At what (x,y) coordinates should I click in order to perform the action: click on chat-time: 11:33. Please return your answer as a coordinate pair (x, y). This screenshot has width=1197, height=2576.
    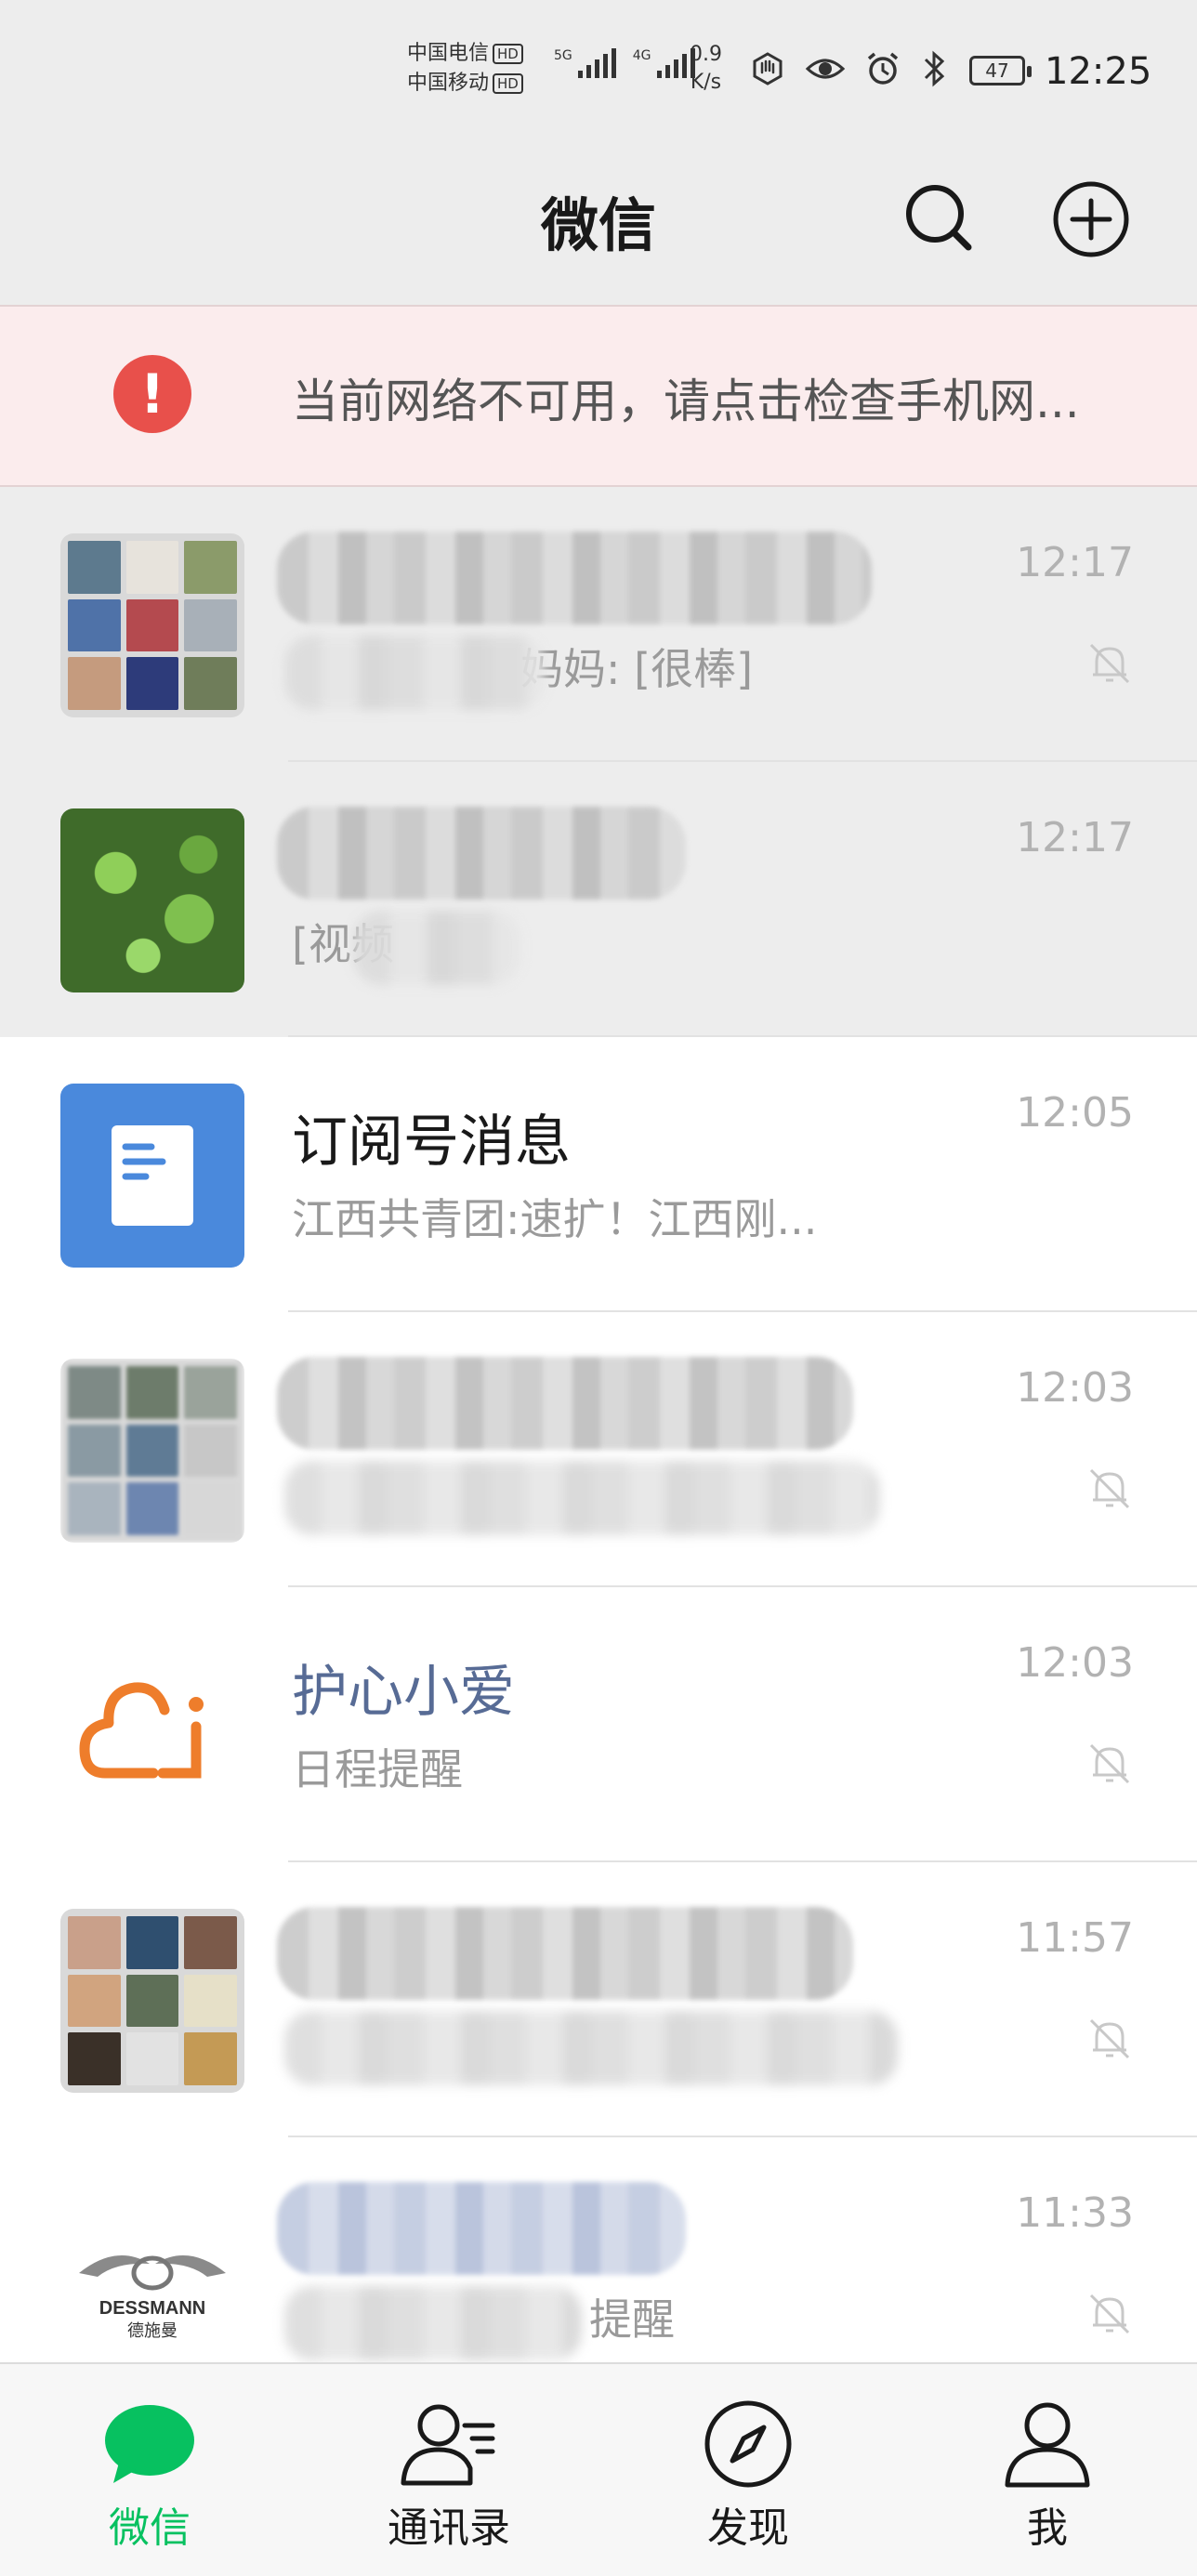
    Looking at the image, I should click on (1075, 2213).